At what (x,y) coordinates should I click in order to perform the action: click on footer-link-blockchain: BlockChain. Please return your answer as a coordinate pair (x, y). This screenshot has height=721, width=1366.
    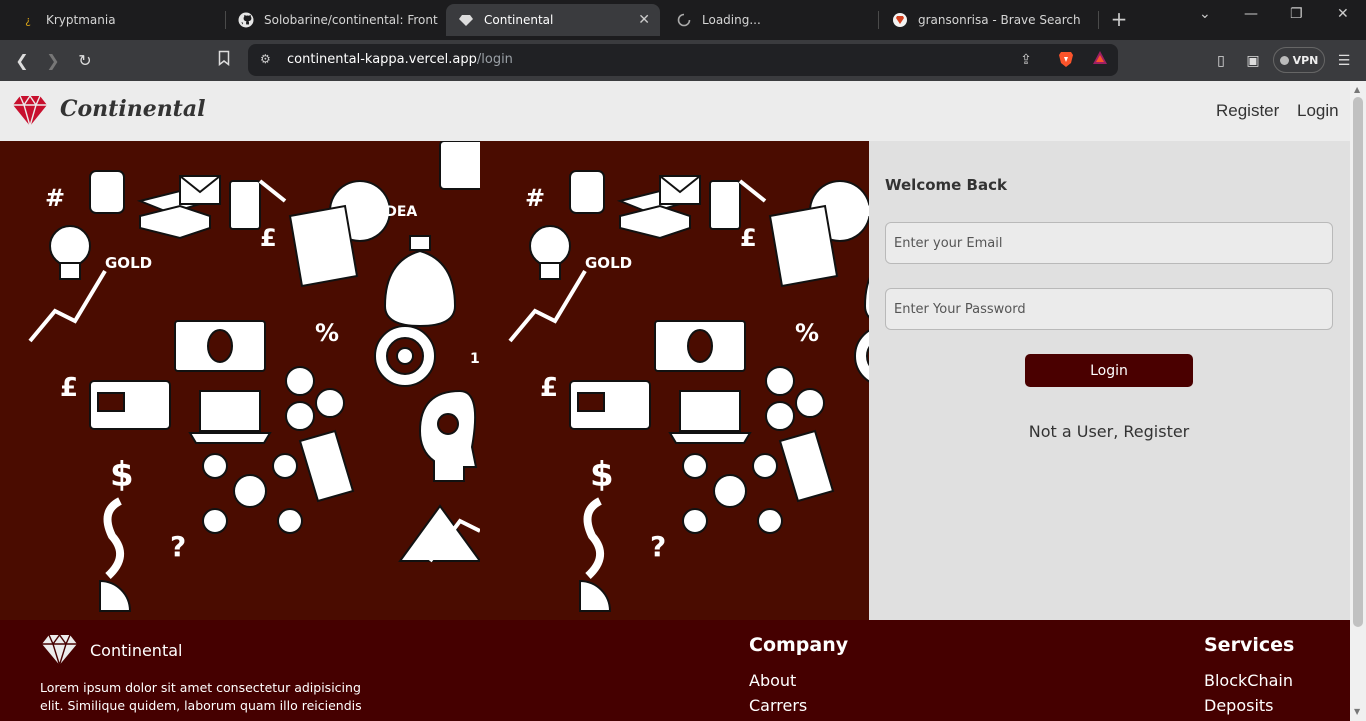
    Looking at the image, I should click on (1248, 680).